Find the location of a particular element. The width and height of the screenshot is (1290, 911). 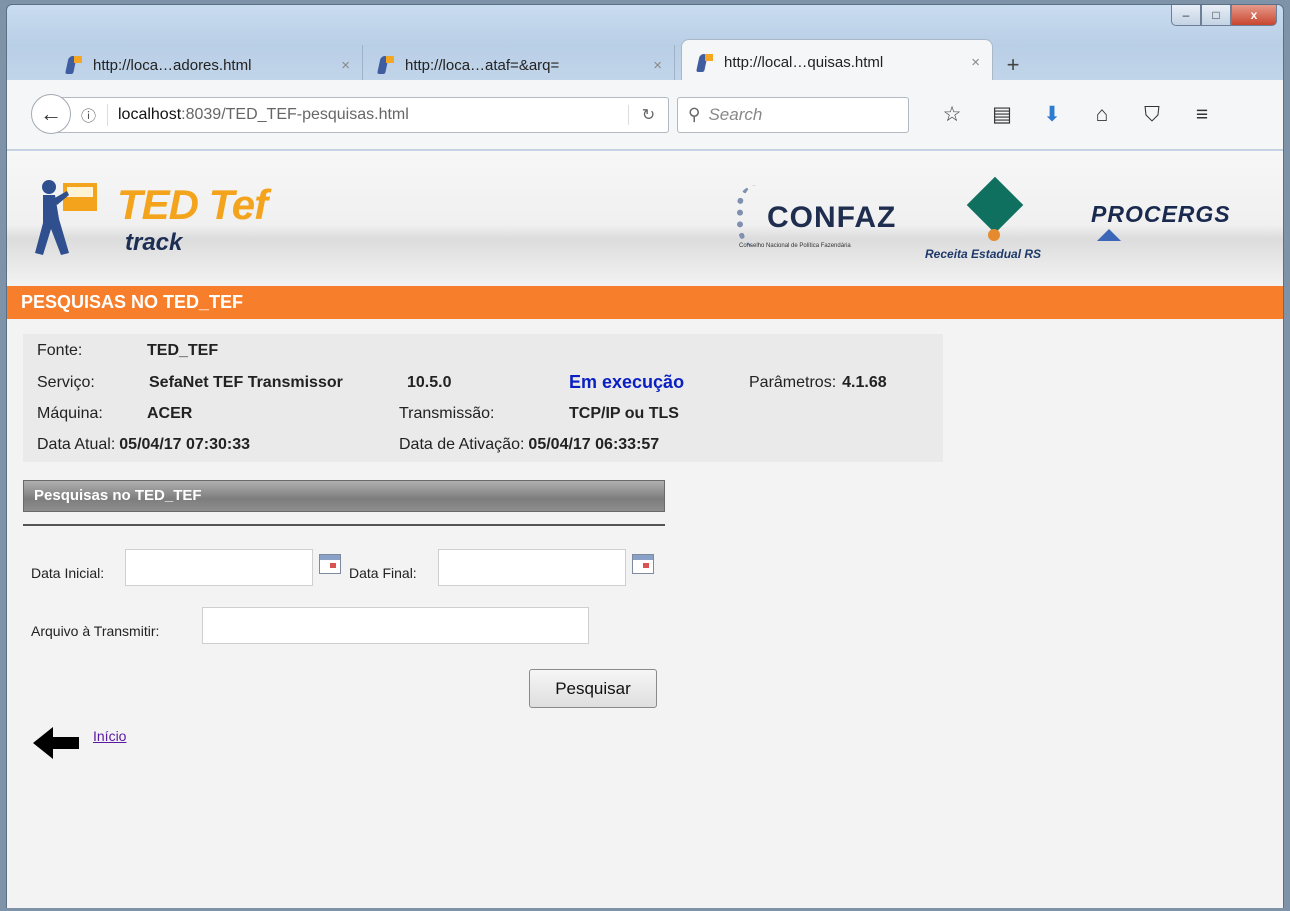

tab-title: http://loca…adores.html is located at coordinates (172, 65).